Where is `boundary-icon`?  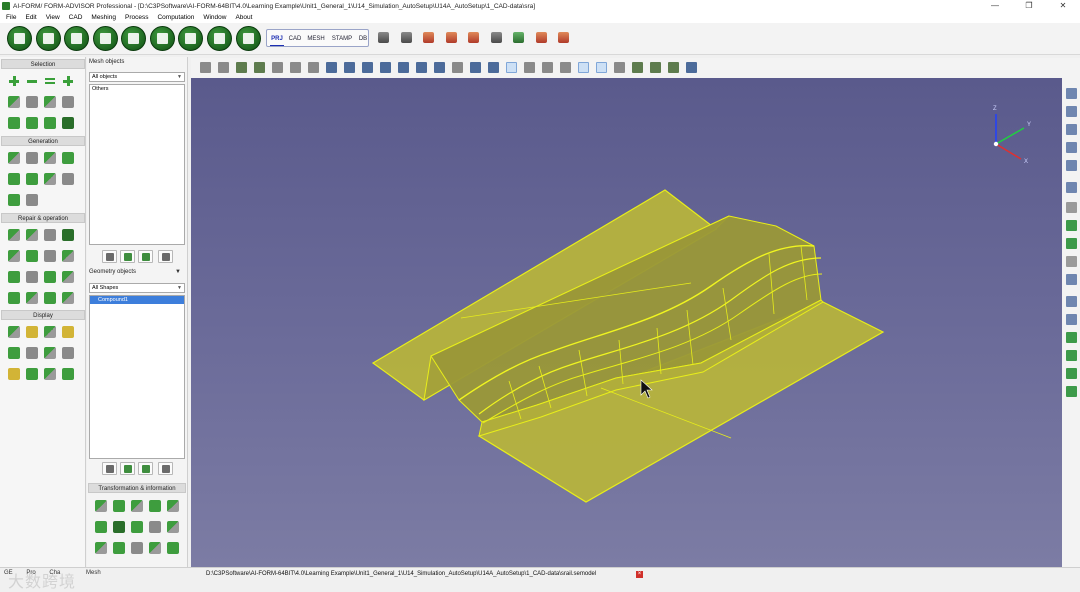
boundary-icon is located at coordinates (32, 298).